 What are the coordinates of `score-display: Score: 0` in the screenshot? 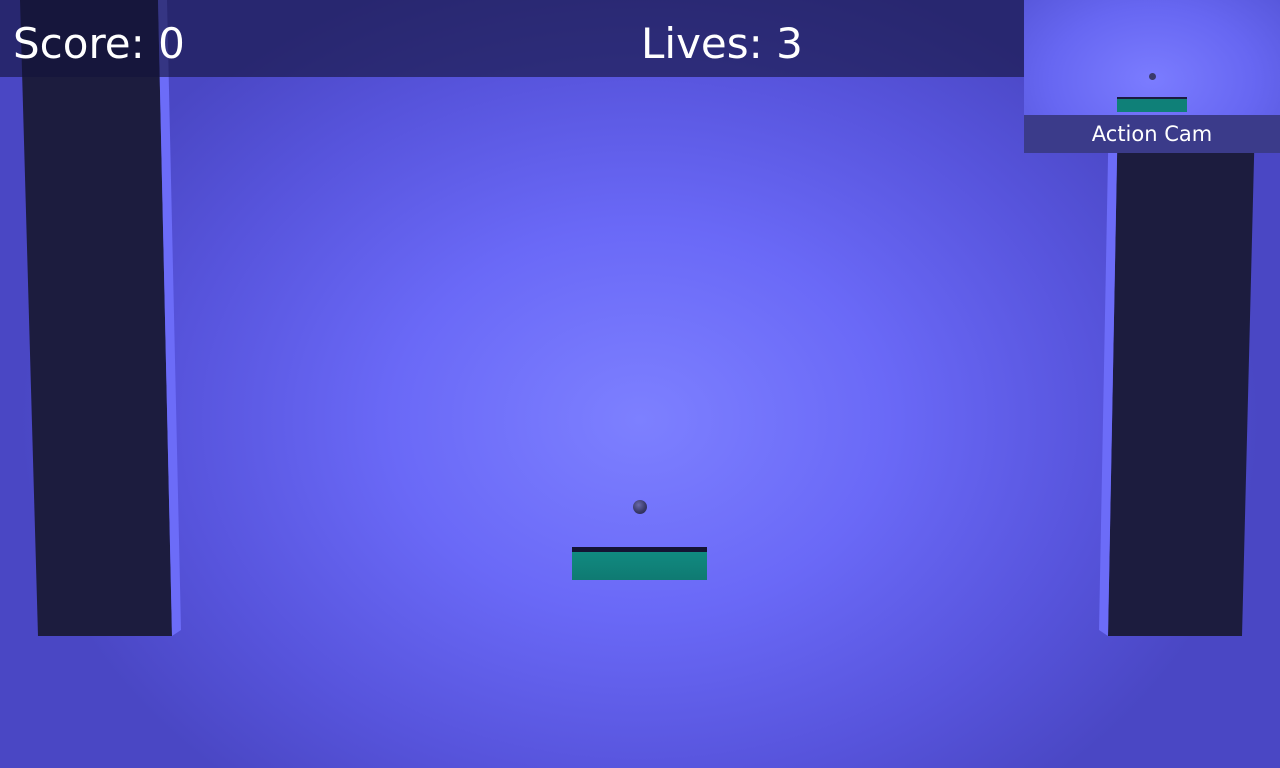 It's located at (99, 43).